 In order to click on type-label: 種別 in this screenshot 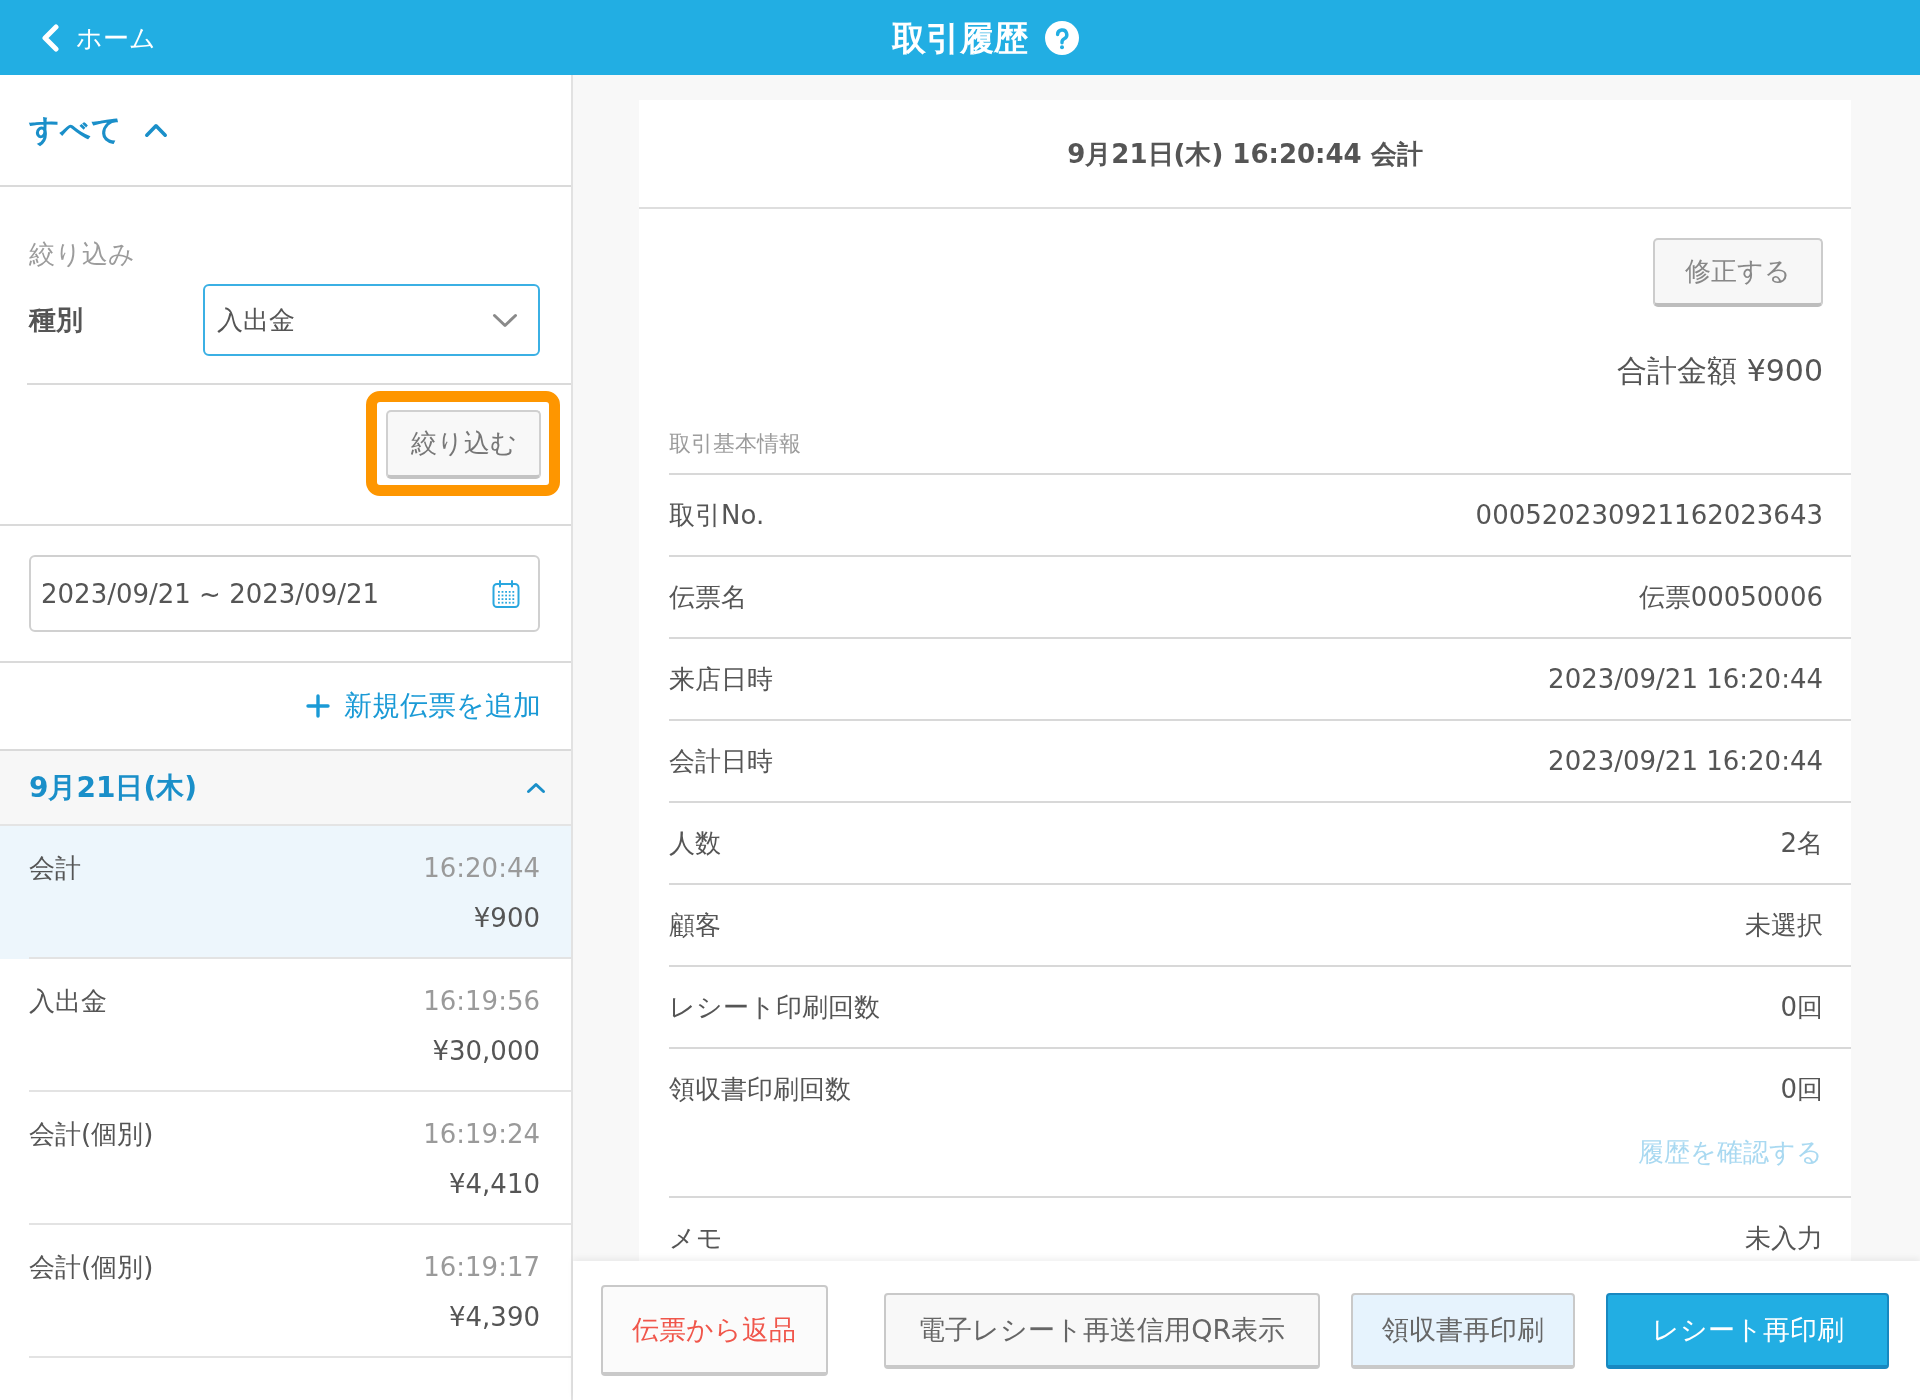, I will do `click(56, 320)`.